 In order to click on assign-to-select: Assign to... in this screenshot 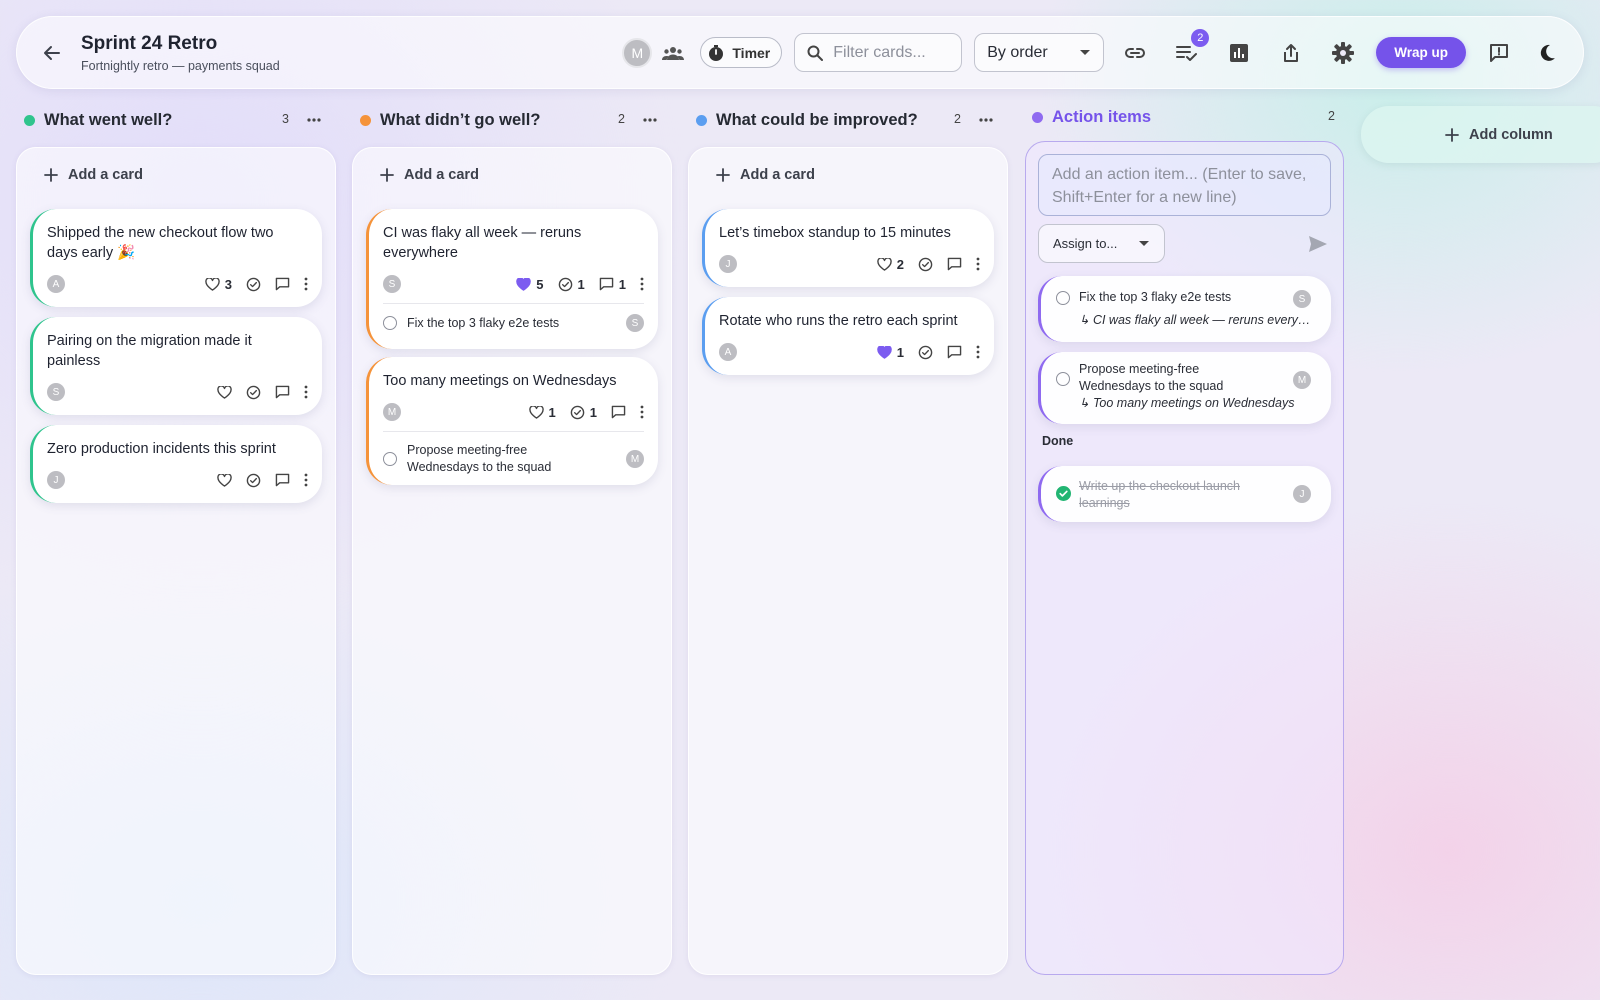, I will do `click(1101, 243)`.